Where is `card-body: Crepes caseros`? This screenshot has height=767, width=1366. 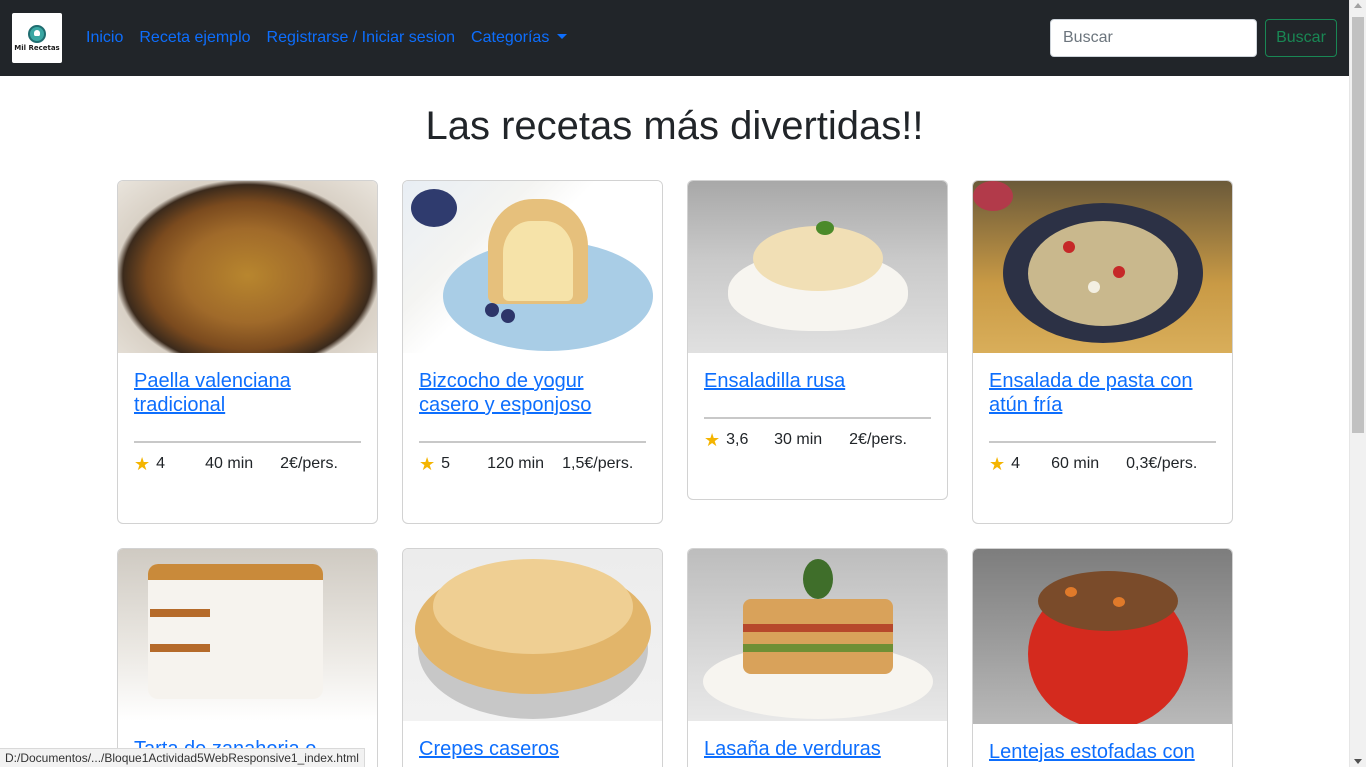
card-body: Crepes caseros is located at coordinates (532, 744).